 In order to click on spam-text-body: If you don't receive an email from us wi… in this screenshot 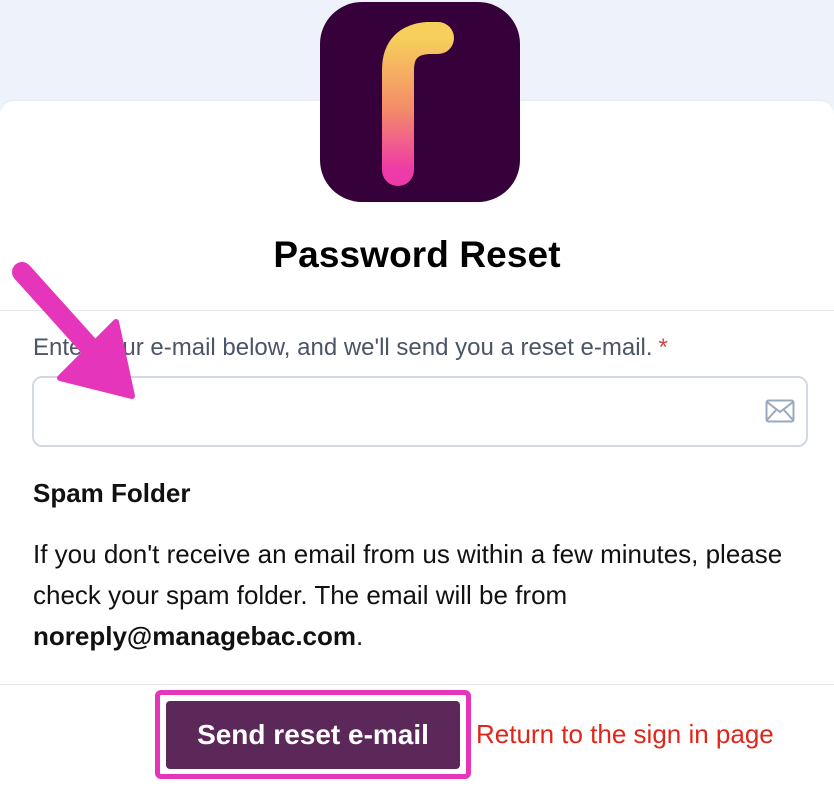, I will do `click(408, 574)`.